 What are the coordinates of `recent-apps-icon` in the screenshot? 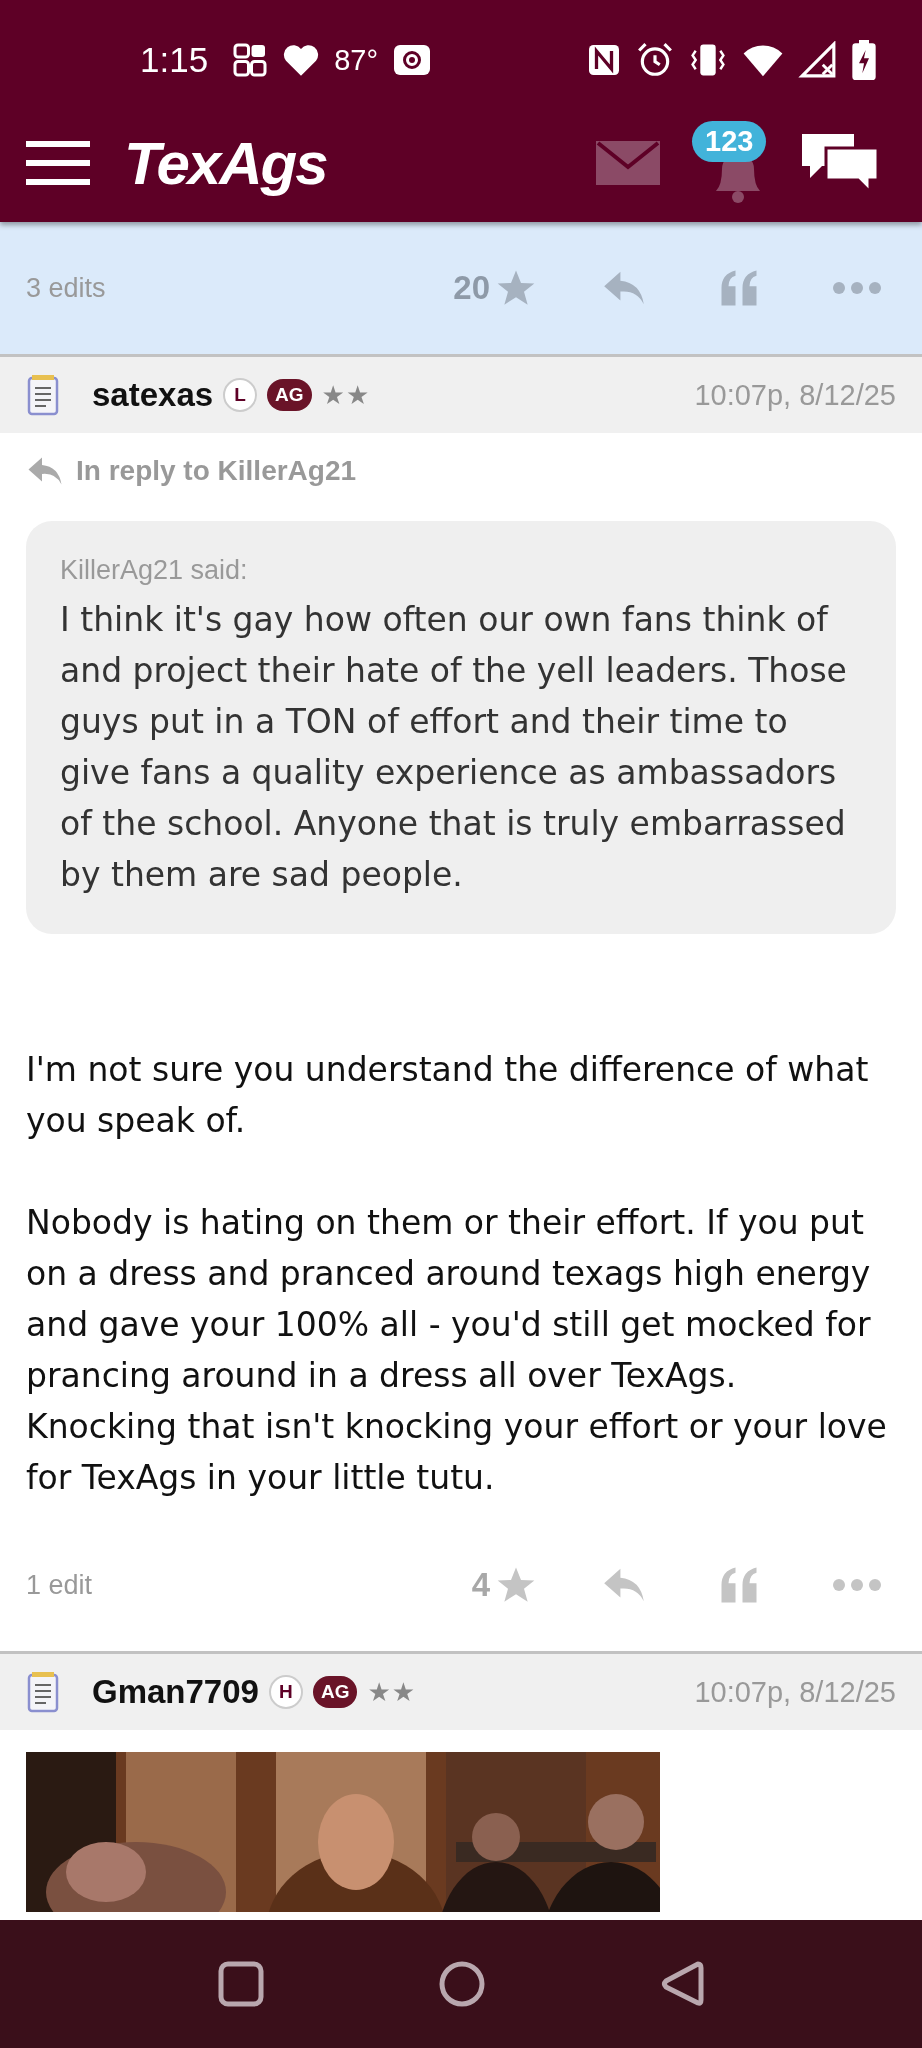 It's located at (241, 1984).